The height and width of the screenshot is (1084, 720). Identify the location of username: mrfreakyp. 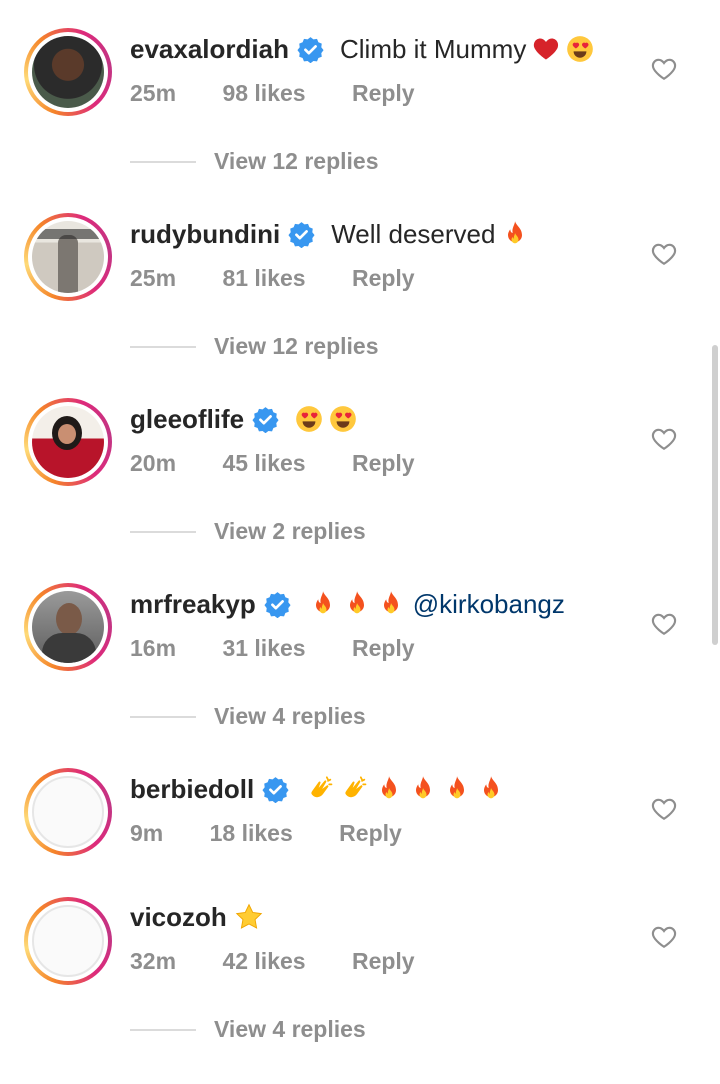
(193, 604).